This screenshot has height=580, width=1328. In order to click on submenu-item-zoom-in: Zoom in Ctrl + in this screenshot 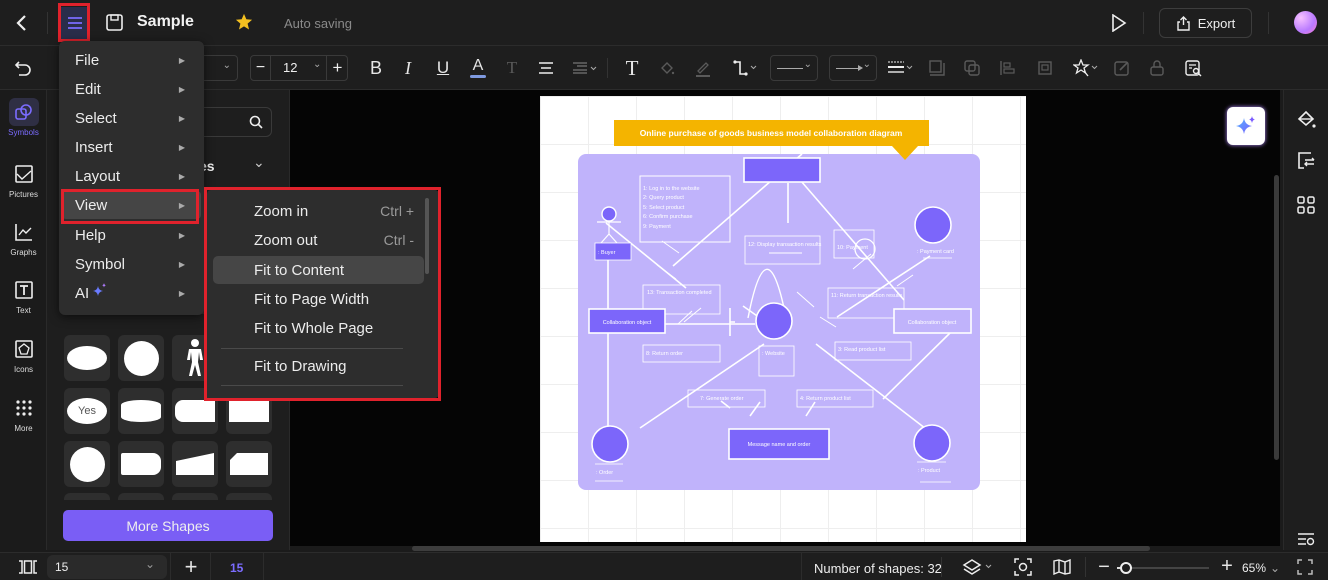, I will do `click(318, 211)`.